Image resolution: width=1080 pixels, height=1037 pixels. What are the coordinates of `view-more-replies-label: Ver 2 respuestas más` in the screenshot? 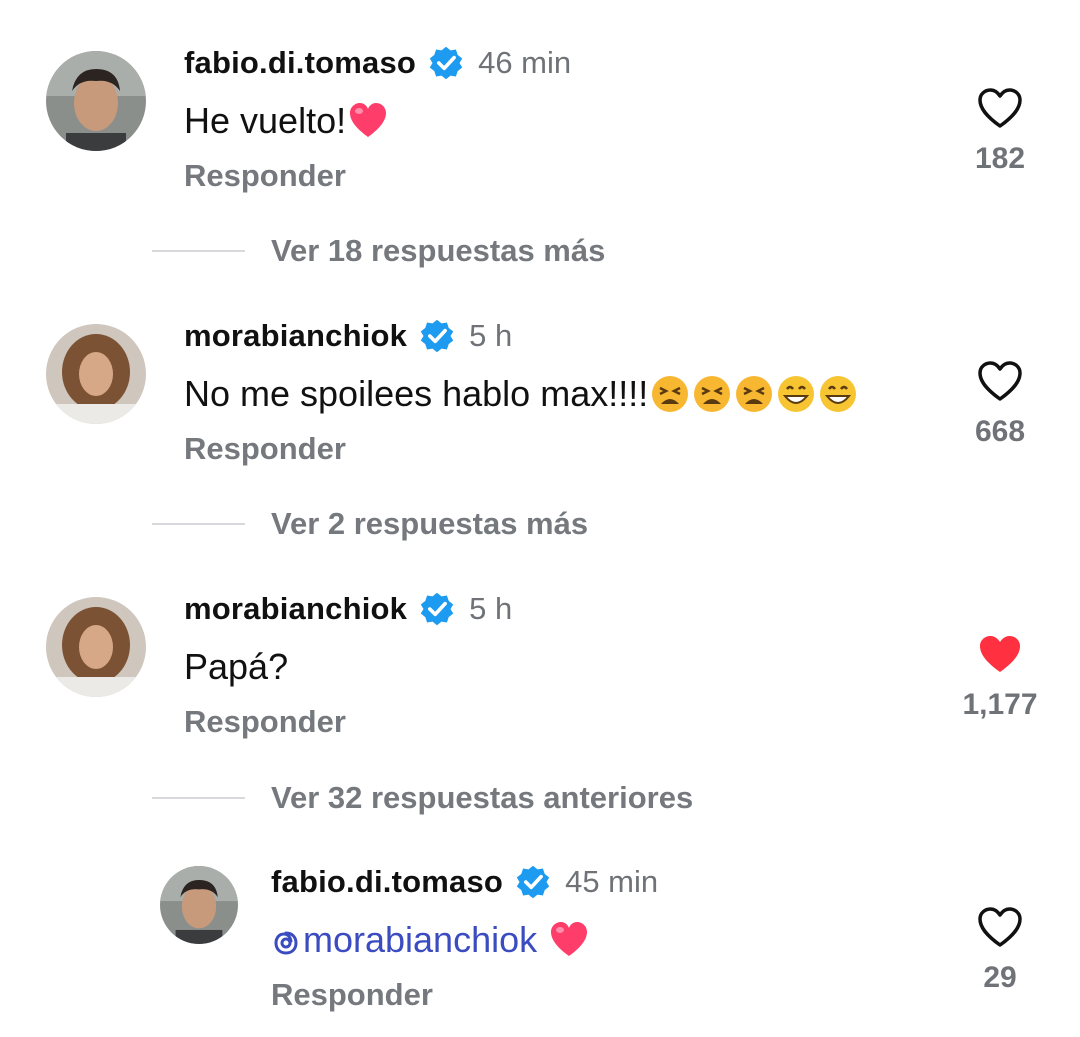 It's located at (429, 524).